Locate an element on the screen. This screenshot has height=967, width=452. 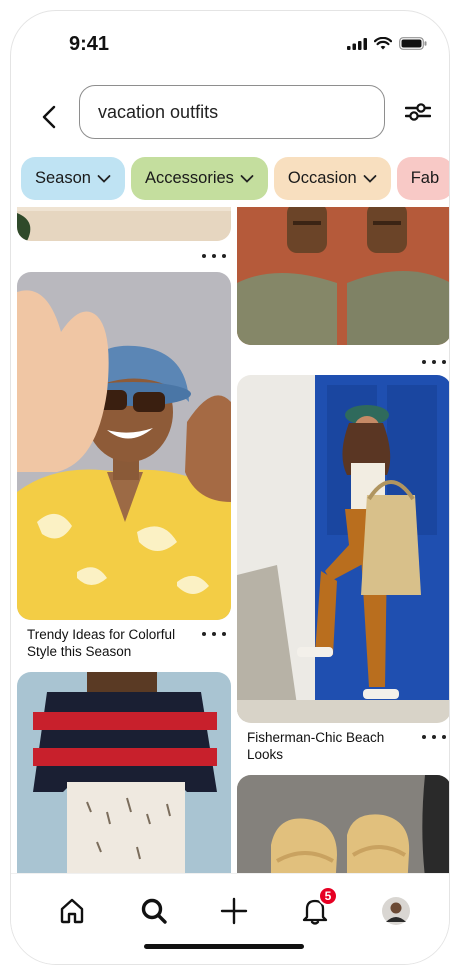
pin-image-slides is located at coordinates (343, 824).